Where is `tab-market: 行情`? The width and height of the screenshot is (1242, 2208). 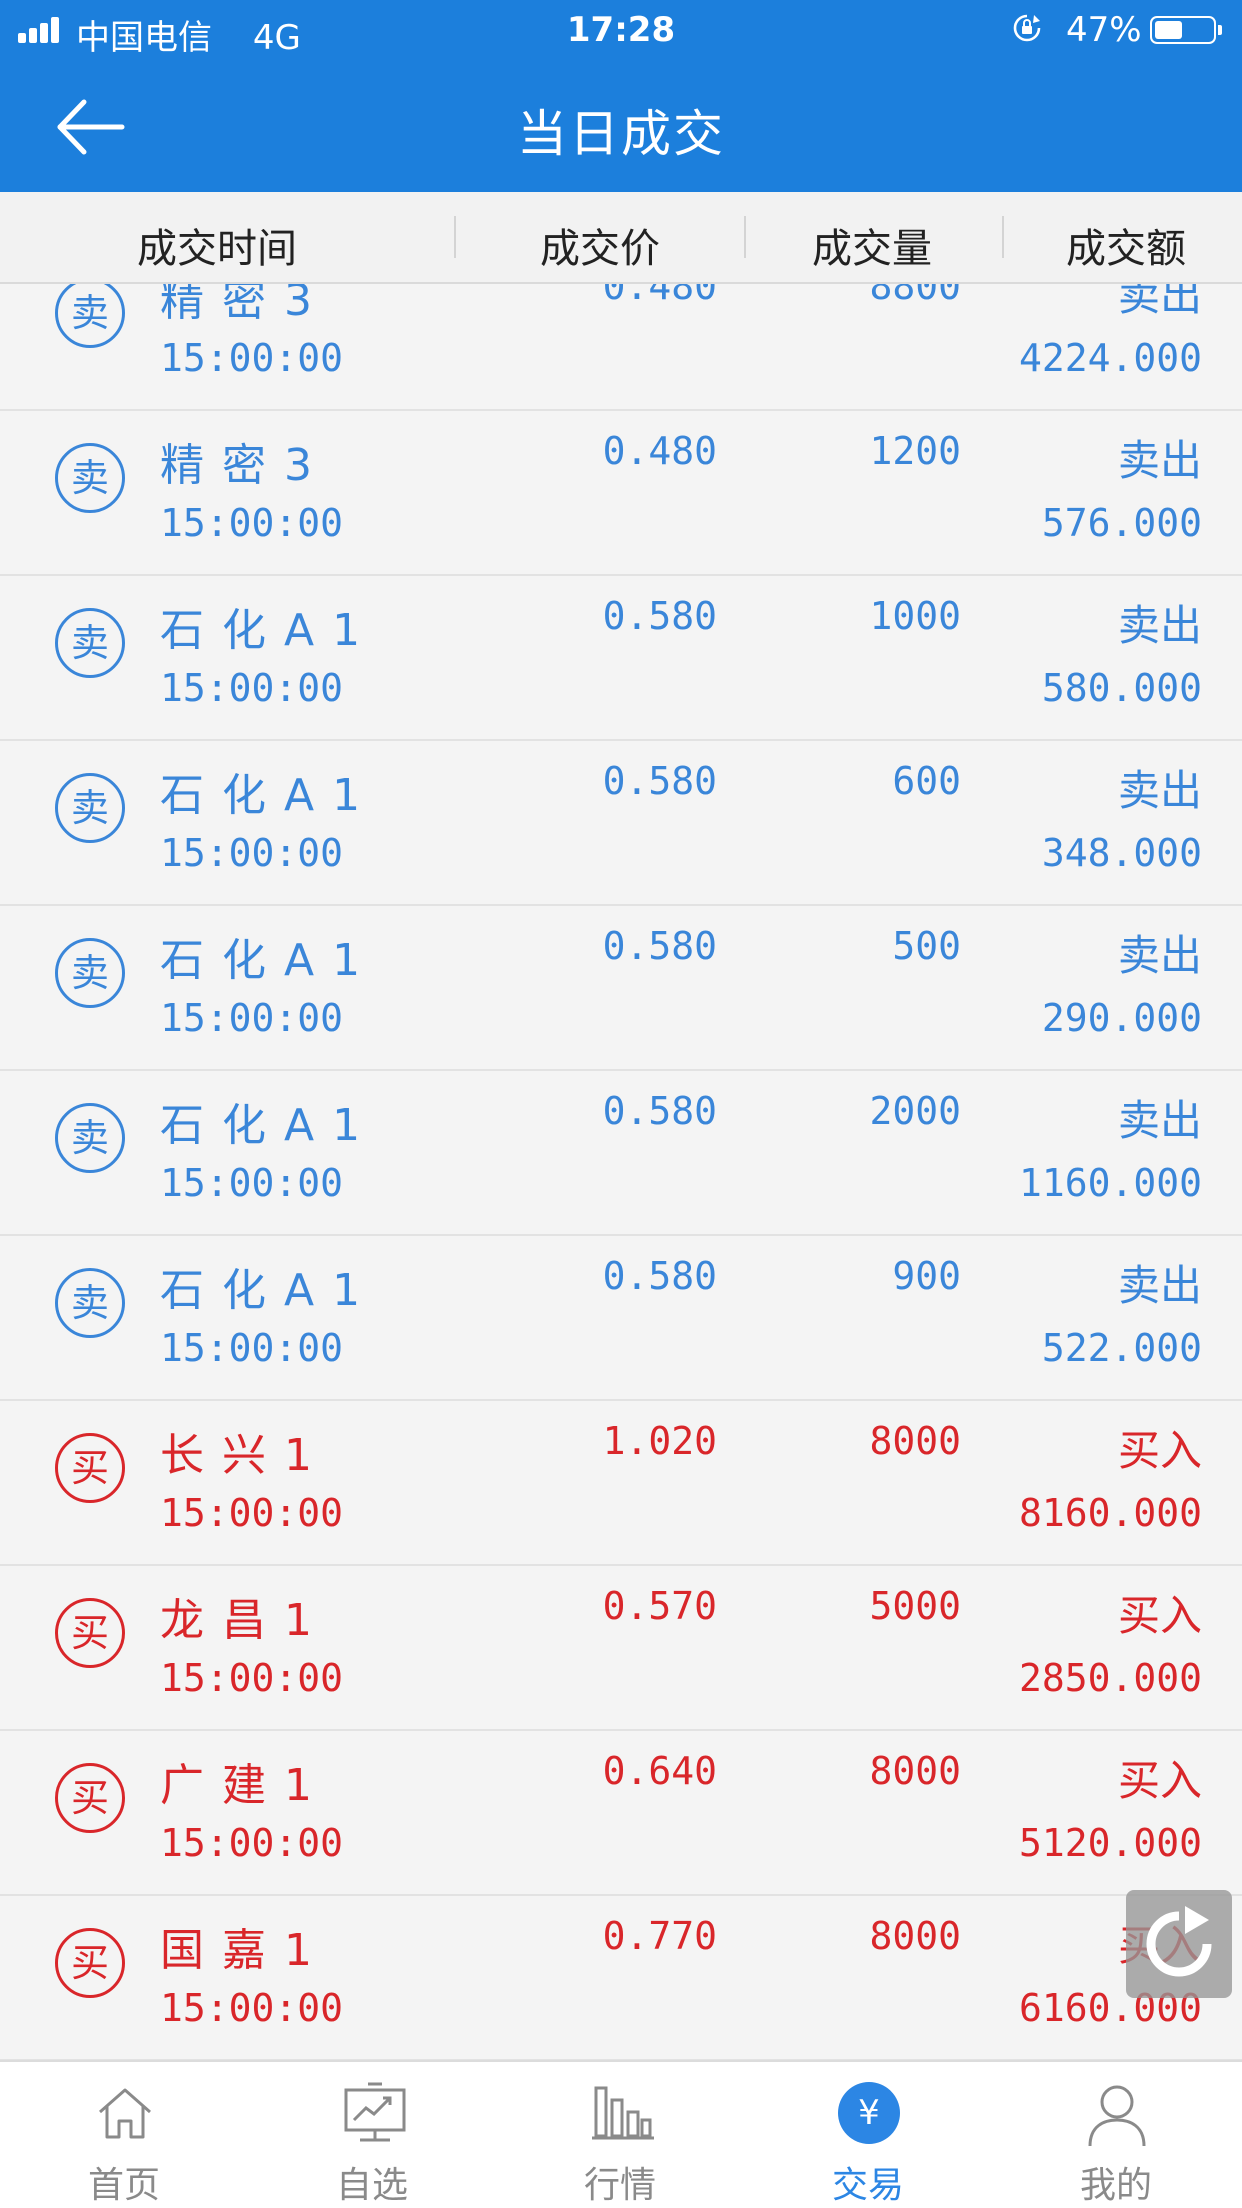 tab-market: 行情 is located at coordinates (620, 2135).